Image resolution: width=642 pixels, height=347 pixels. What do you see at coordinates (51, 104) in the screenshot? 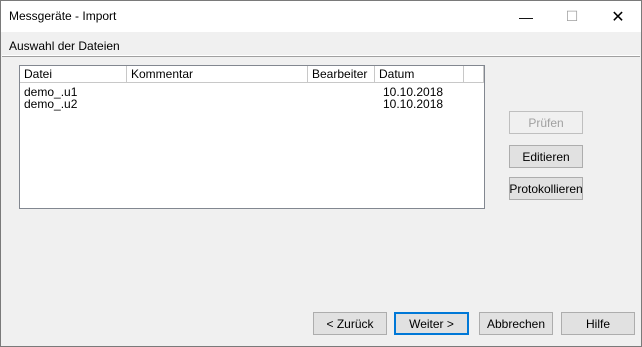
I see `cell-datei: demo_.u2` at bounding box center [51, 104].